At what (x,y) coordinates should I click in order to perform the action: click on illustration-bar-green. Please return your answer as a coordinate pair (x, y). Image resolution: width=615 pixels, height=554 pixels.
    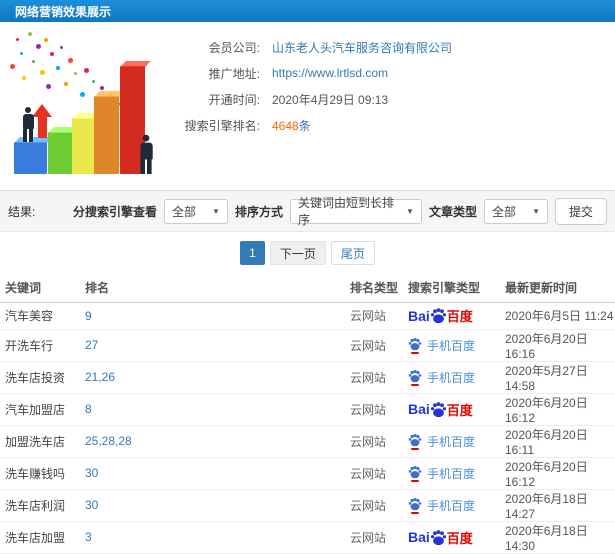
    Looking at the image, I should click on (60, 153).